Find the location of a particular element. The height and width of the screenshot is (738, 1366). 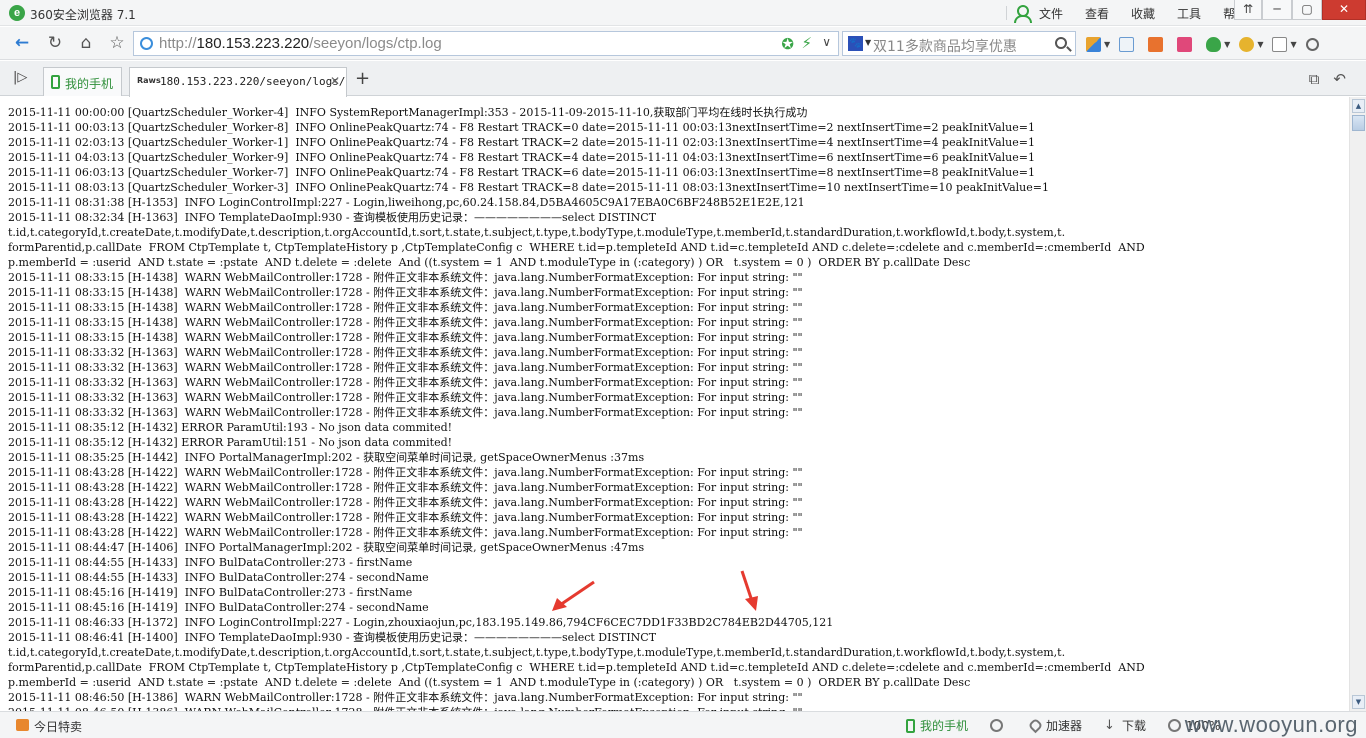

clean-icon is located at coordinates (1247, 44).